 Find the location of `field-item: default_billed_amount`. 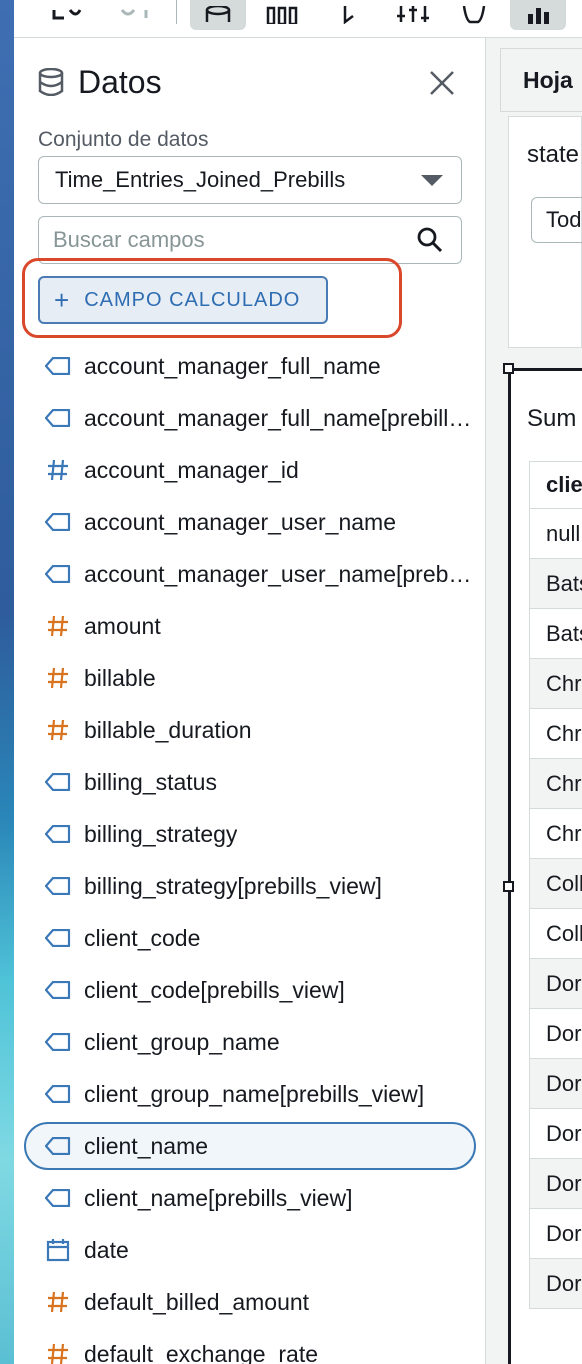

field-item: default_billed_amount is located at coordinates (249, 1302).